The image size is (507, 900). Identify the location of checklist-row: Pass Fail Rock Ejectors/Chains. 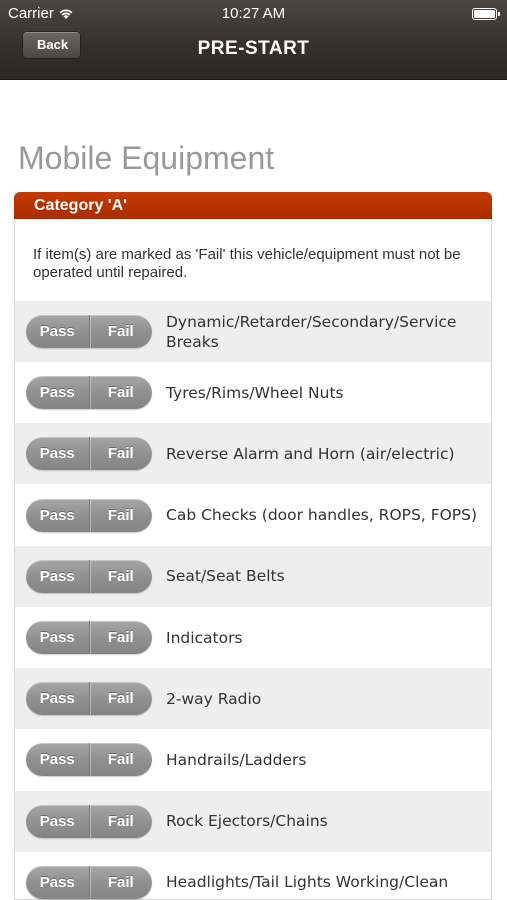
(253, 821).